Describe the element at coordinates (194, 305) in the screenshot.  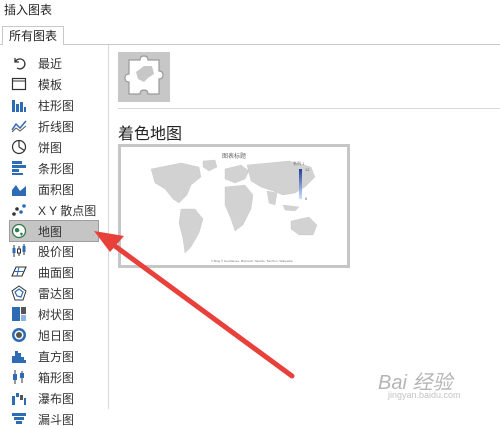
I see `red-arrow-annotation` at that location.